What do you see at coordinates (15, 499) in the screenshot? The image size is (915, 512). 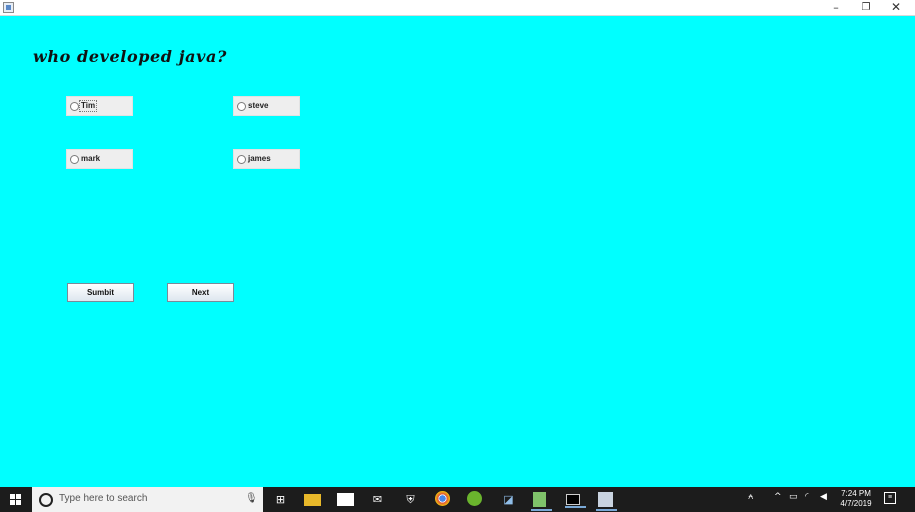 I see `windows-start-icon` at bounding box center [15, 499].